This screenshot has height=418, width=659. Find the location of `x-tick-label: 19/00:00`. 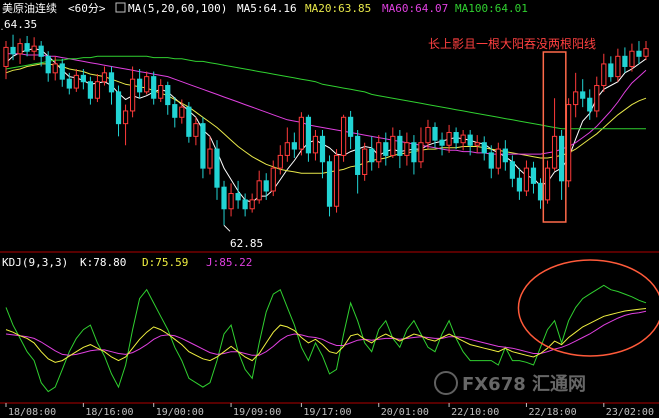

x-tick-label: 19/00:00 is located at coordinates (180, 412).